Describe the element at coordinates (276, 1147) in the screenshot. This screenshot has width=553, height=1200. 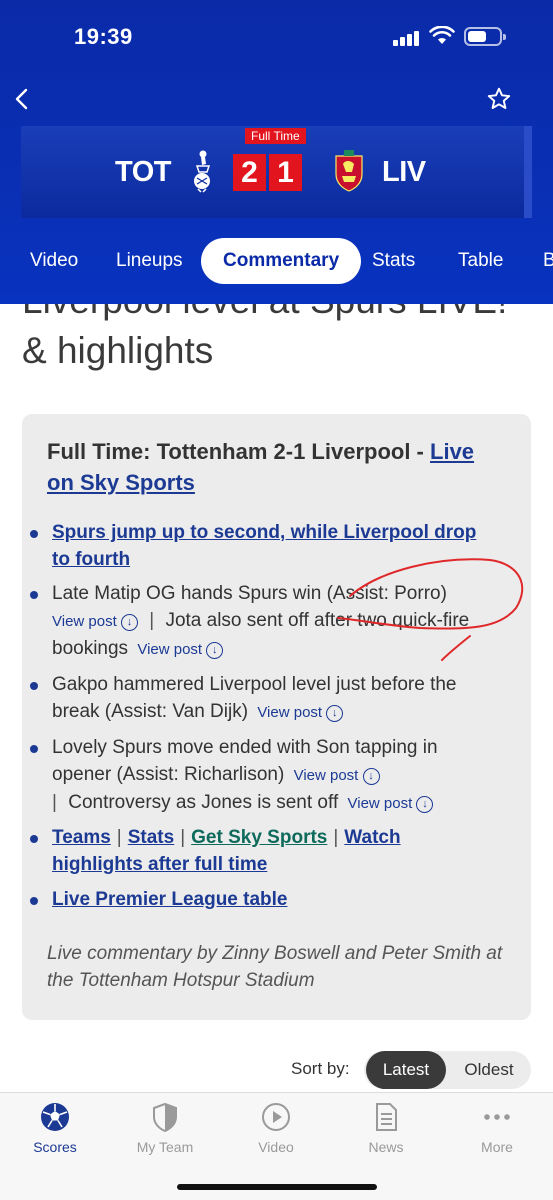
I see `nav-video-label: Video` at that location.